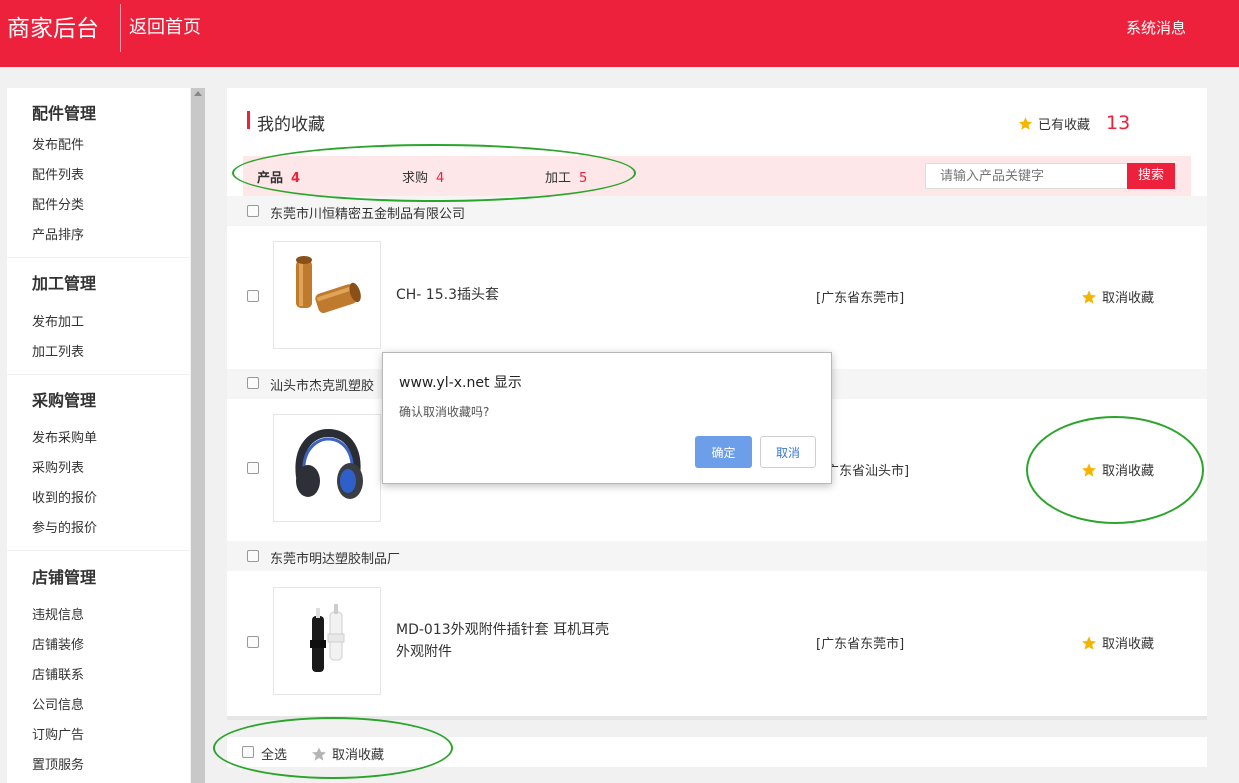 Image resolution: width=1239 pixels, height=783 pixels. Describe the element at coordinates (1156, 28) in the screenshot. I see `system-messages-link: 系统消息` at that location.